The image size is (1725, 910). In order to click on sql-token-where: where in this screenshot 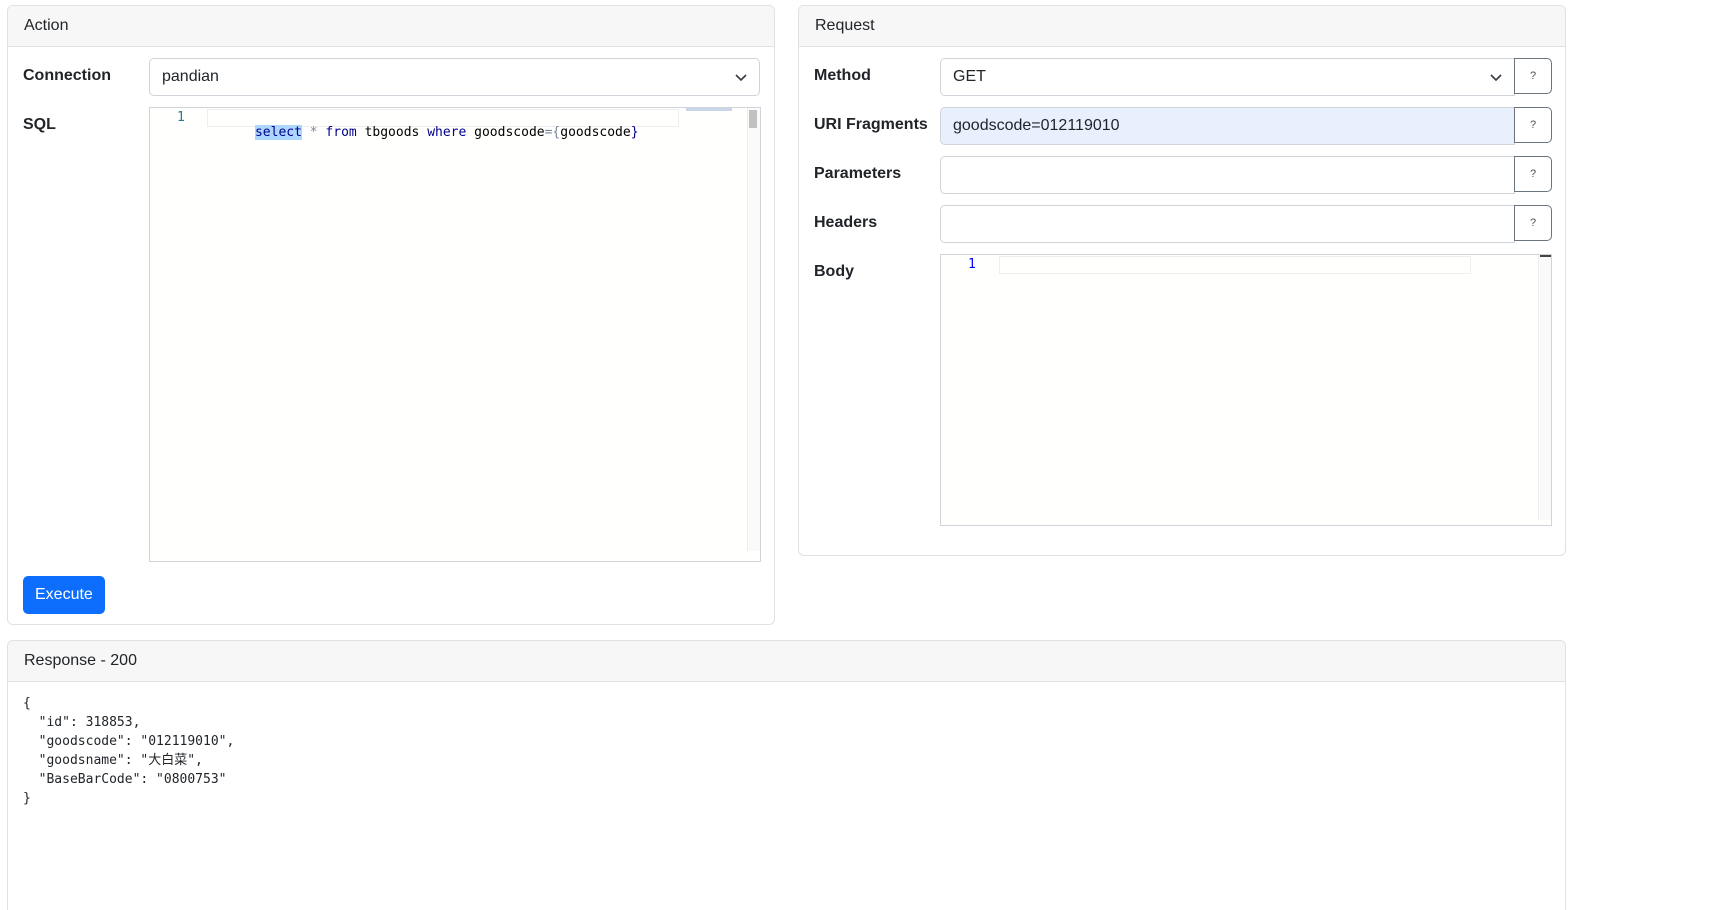, I will do `click(447, 132)`.